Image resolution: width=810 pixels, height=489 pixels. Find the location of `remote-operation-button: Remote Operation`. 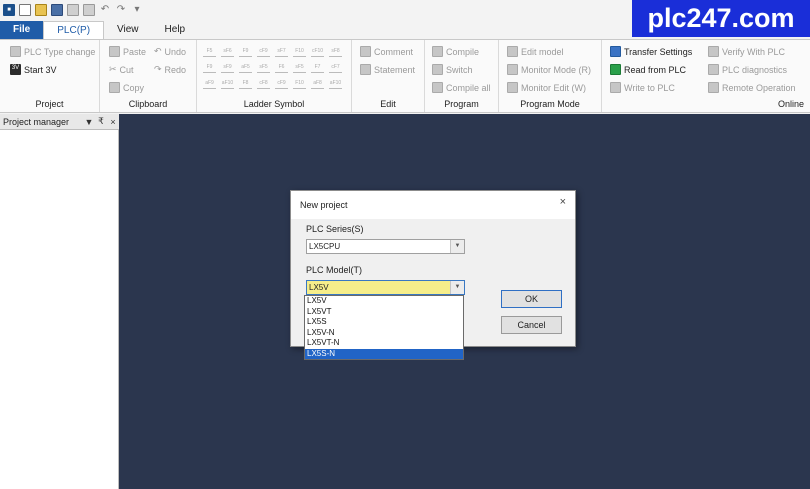

remote-operation-button: Remote Operation is located at coordinates (752, 87).